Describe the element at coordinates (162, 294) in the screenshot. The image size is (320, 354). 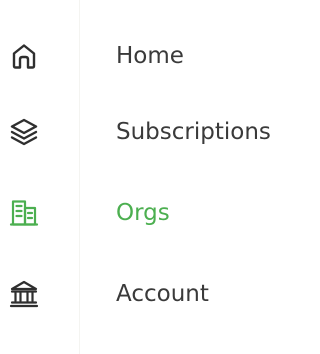
I see `sidebar-item-label: Account` at that location.